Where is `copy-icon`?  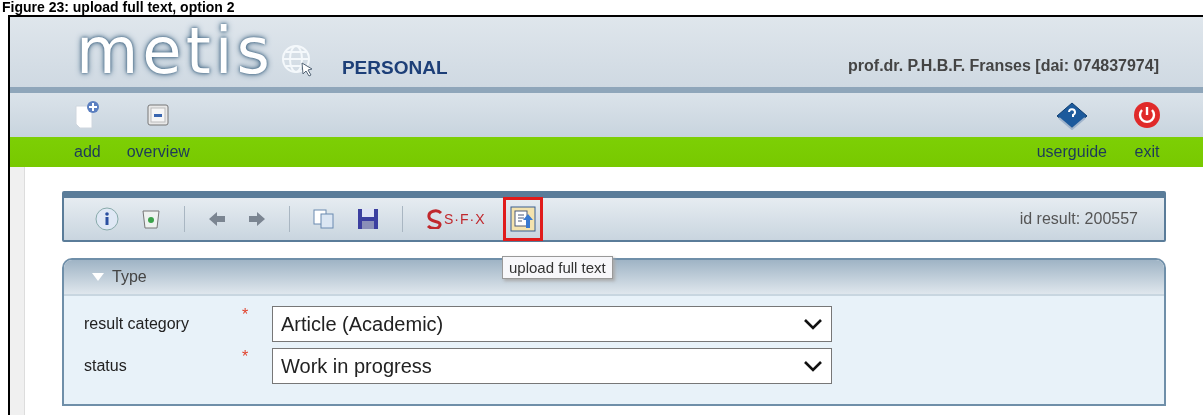 copy-icon is located at coordinates (324, 219).